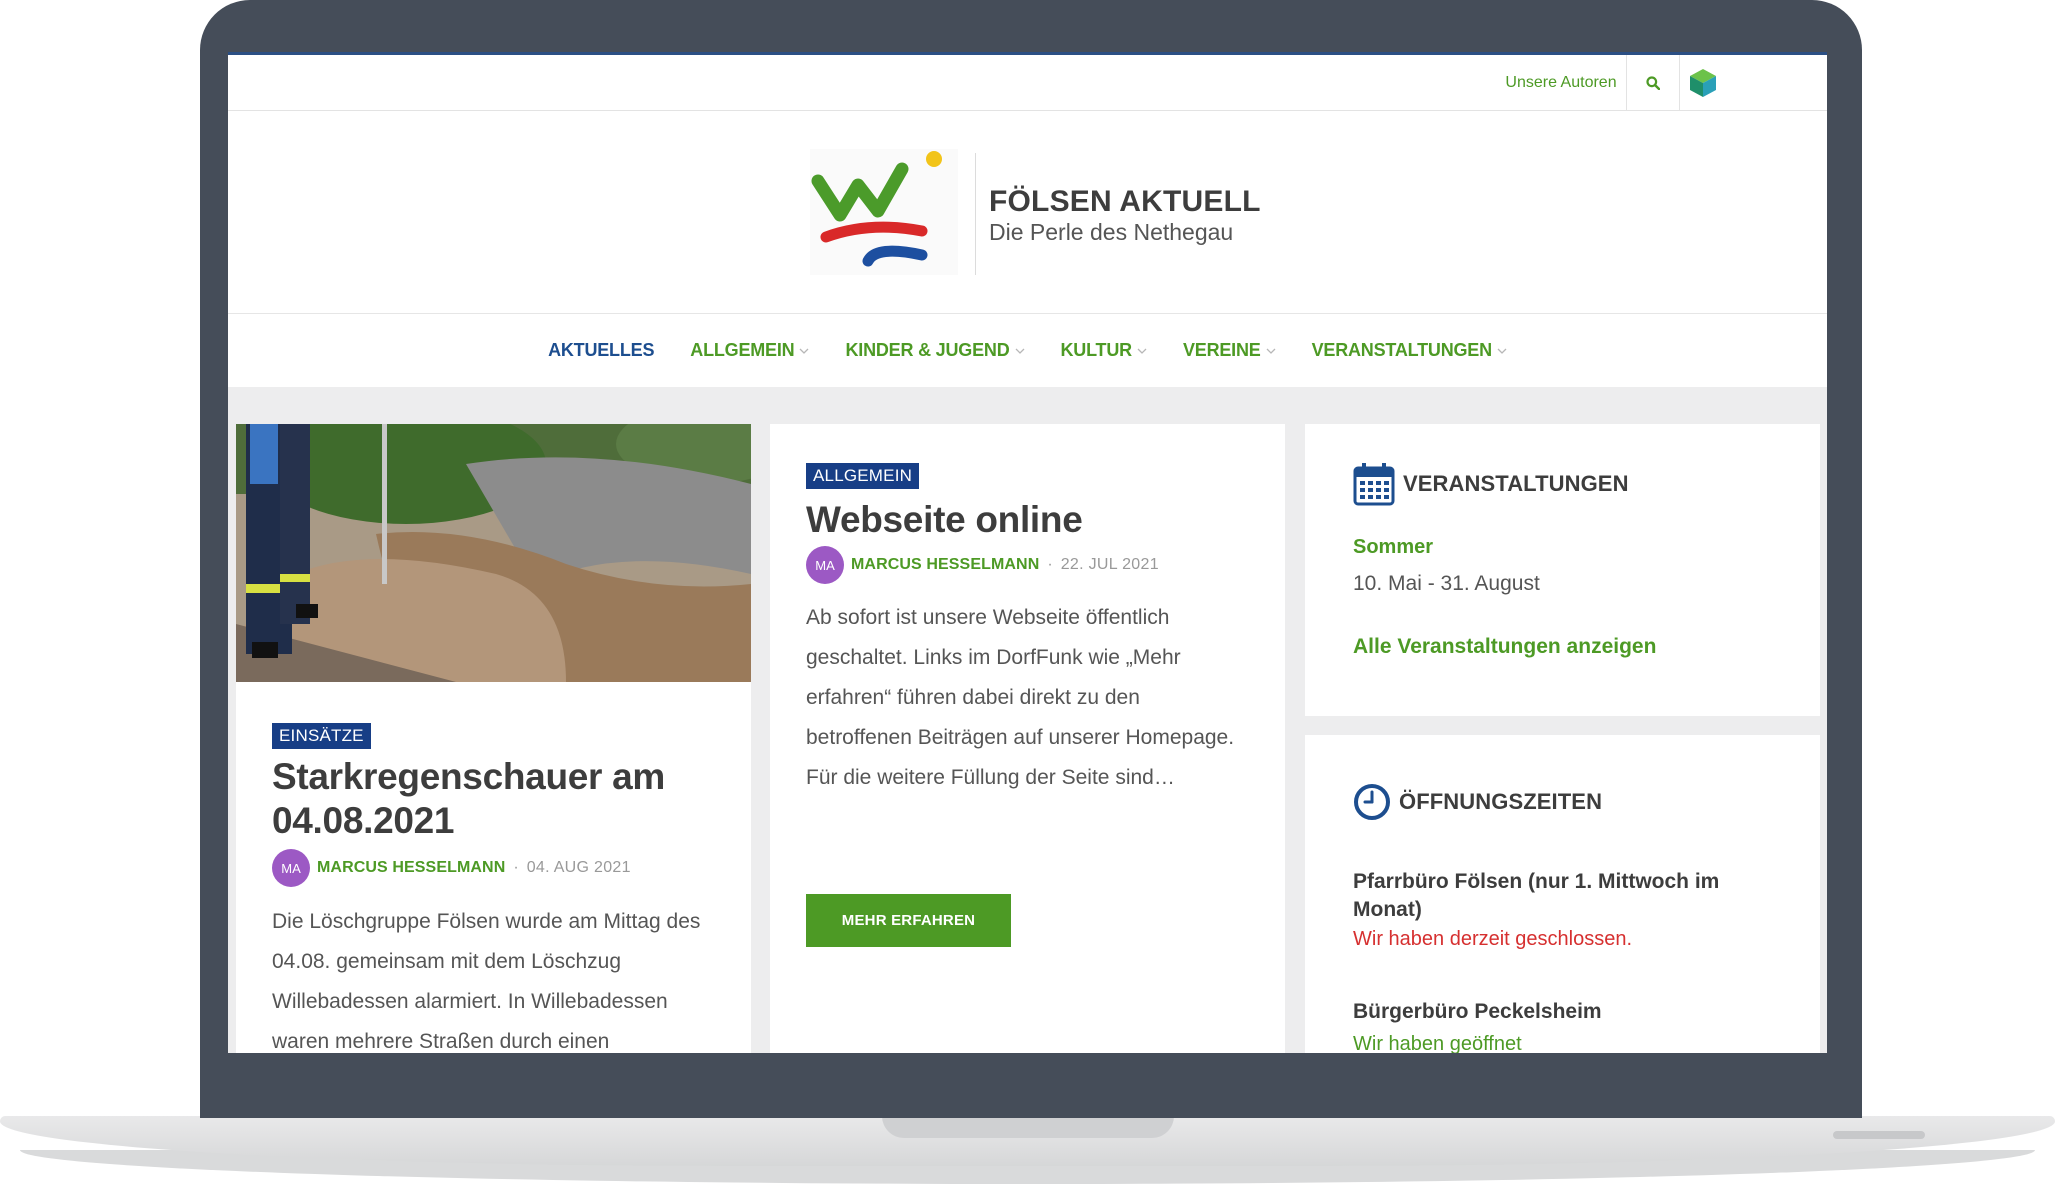  What do you see at coordinates (492, 799) in the screenshot?
I see `post-title: Starkregenschauer am 04.08.2021` at bounding box center [492, 799].